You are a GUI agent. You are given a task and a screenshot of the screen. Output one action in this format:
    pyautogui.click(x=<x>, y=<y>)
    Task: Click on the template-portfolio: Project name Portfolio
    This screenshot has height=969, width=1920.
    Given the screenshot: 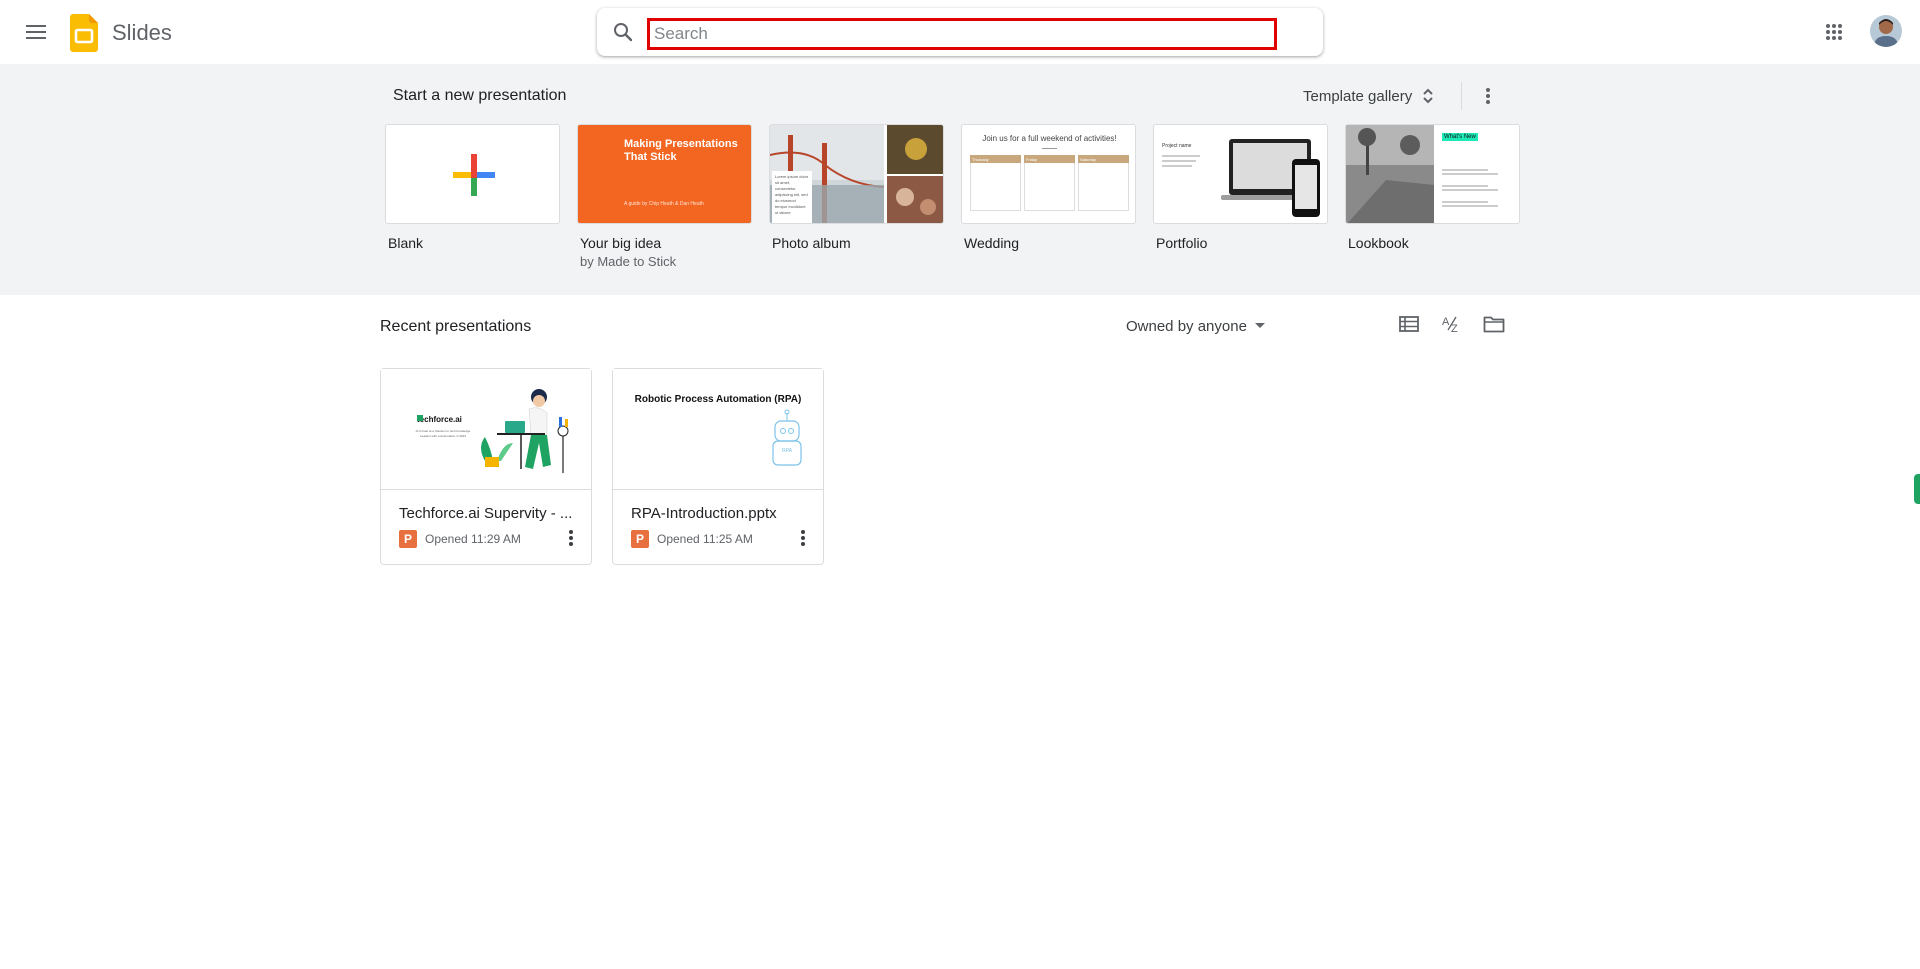 What is the action you would take?
    pyautogui.click(x=1240, y=187)
    